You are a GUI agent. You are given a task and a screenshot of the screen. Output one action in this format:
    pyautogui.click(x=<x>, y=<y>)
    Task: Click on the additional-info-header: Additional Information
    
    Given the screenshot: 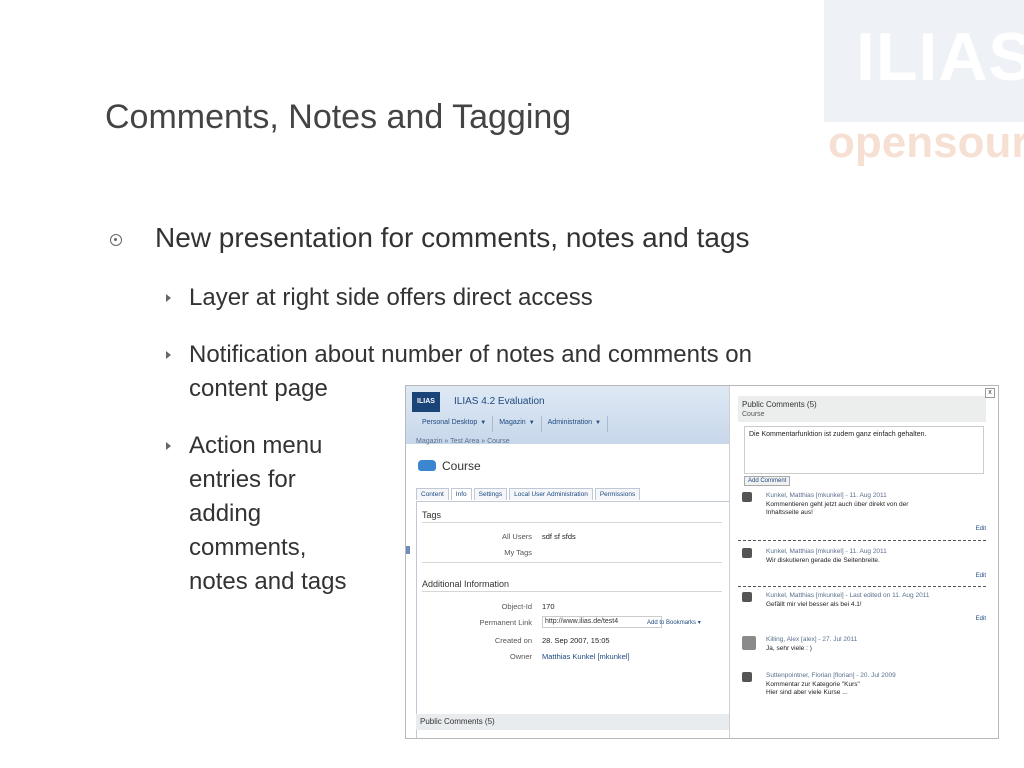 What is the action you would take?
    pyautogui.click(x=466, y=584)
    